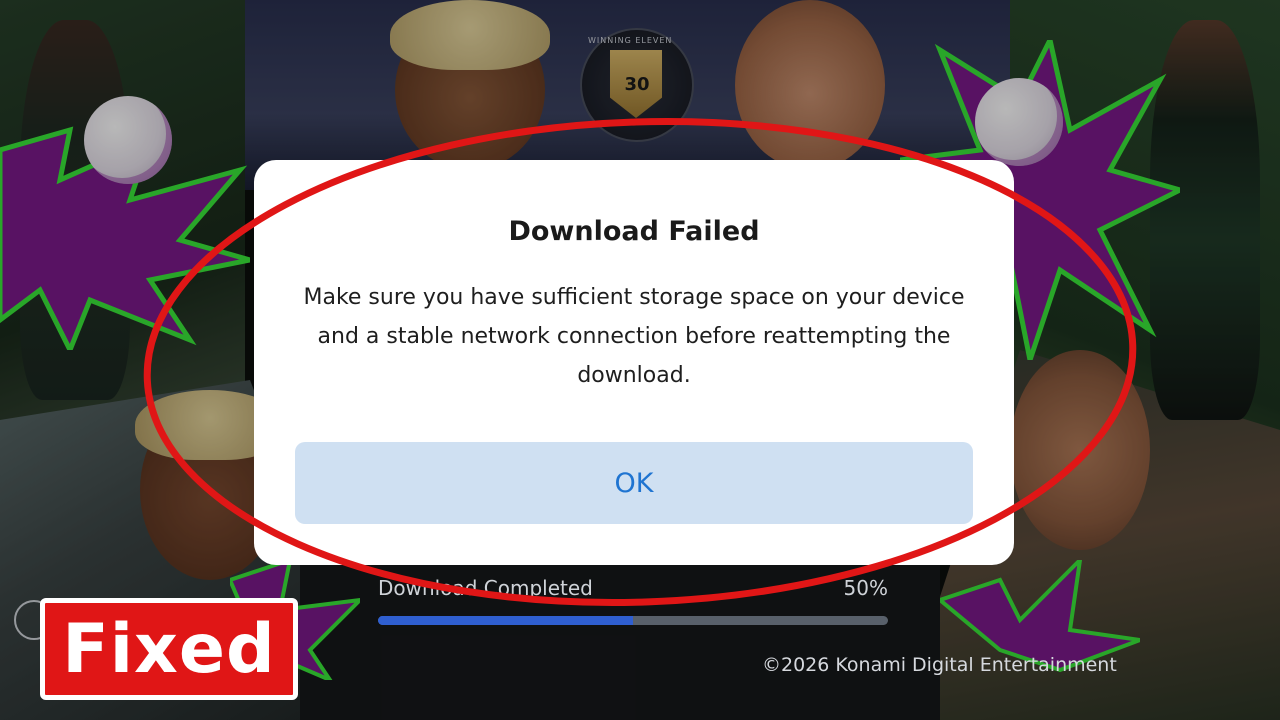  What do you see at coordinates (485, 588) in the screenshot?
I see `download-status-text: Download Completed` at bounding box center [485, 588].